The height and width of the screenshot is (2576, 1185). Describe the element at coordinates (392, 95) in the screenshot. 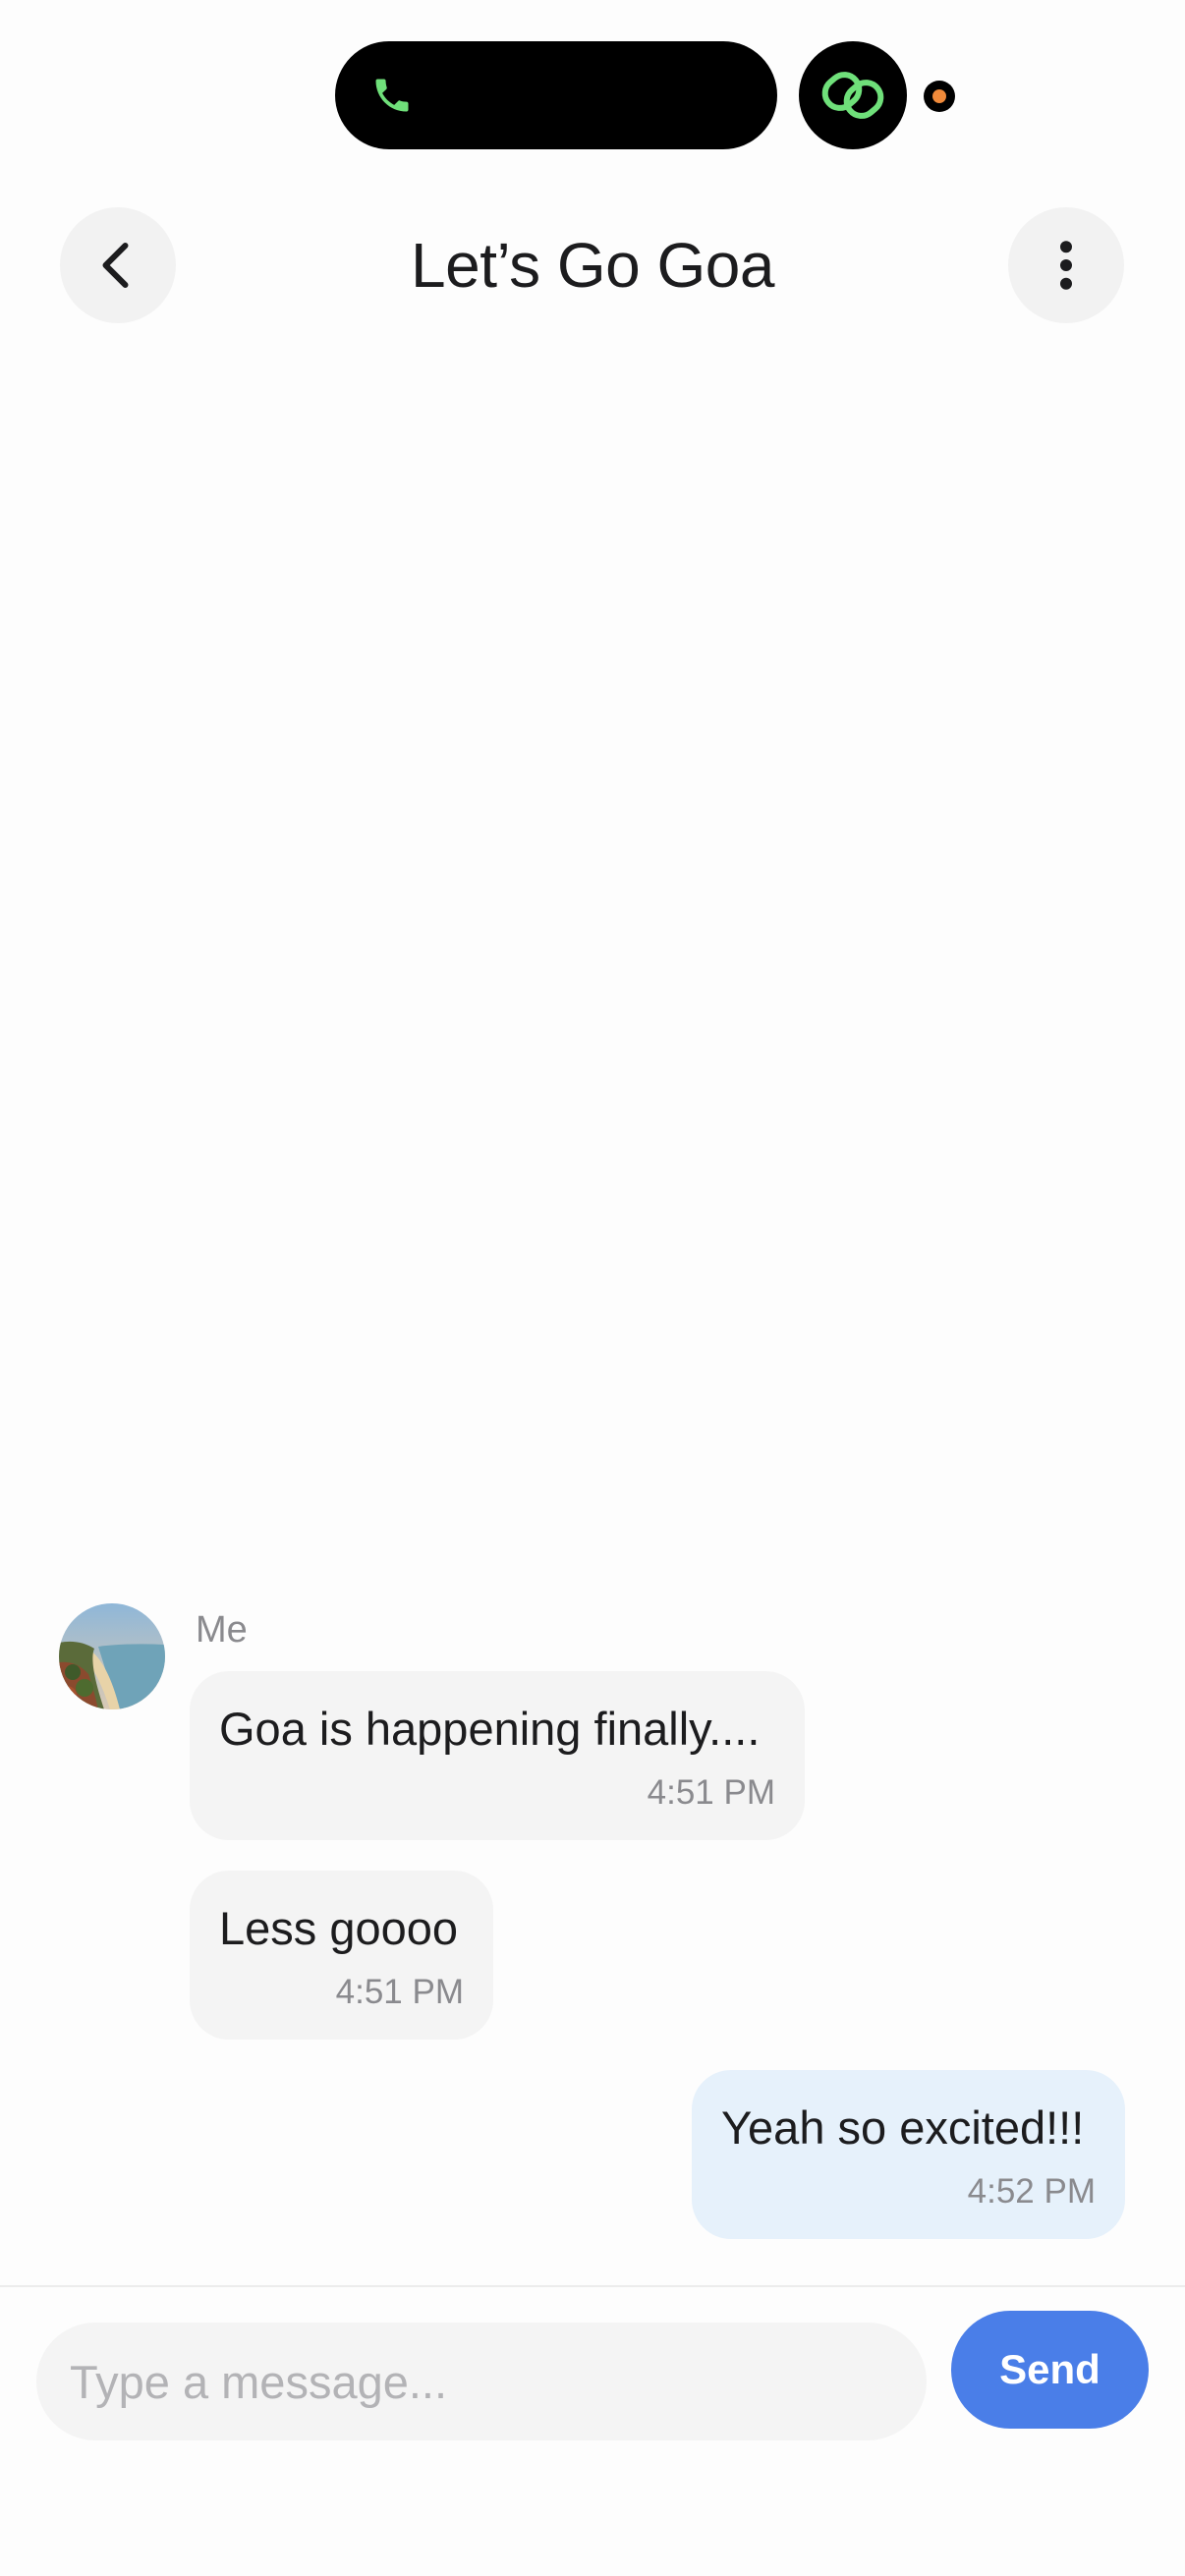

I see `phone-icon` at that location.